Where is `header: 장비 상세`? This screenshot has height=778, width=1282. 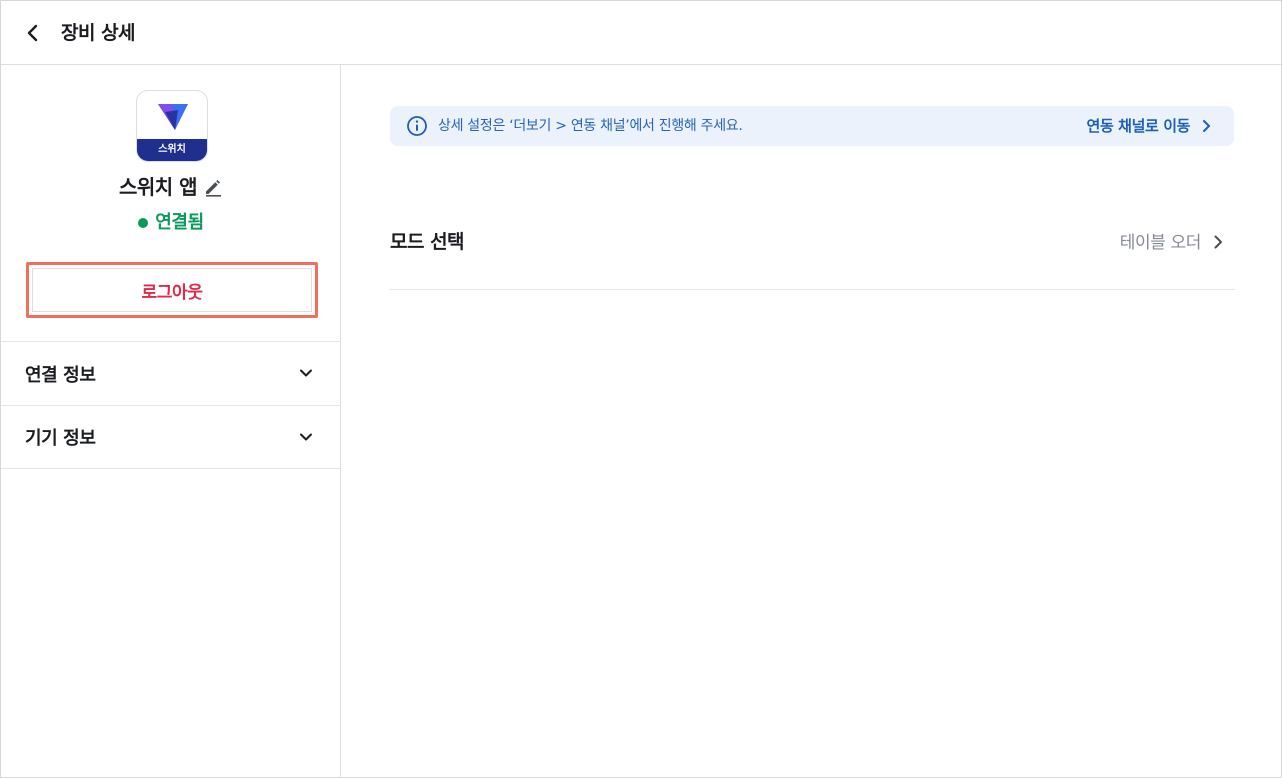
header: 장비 상세 is located at coordinates (641, 33).